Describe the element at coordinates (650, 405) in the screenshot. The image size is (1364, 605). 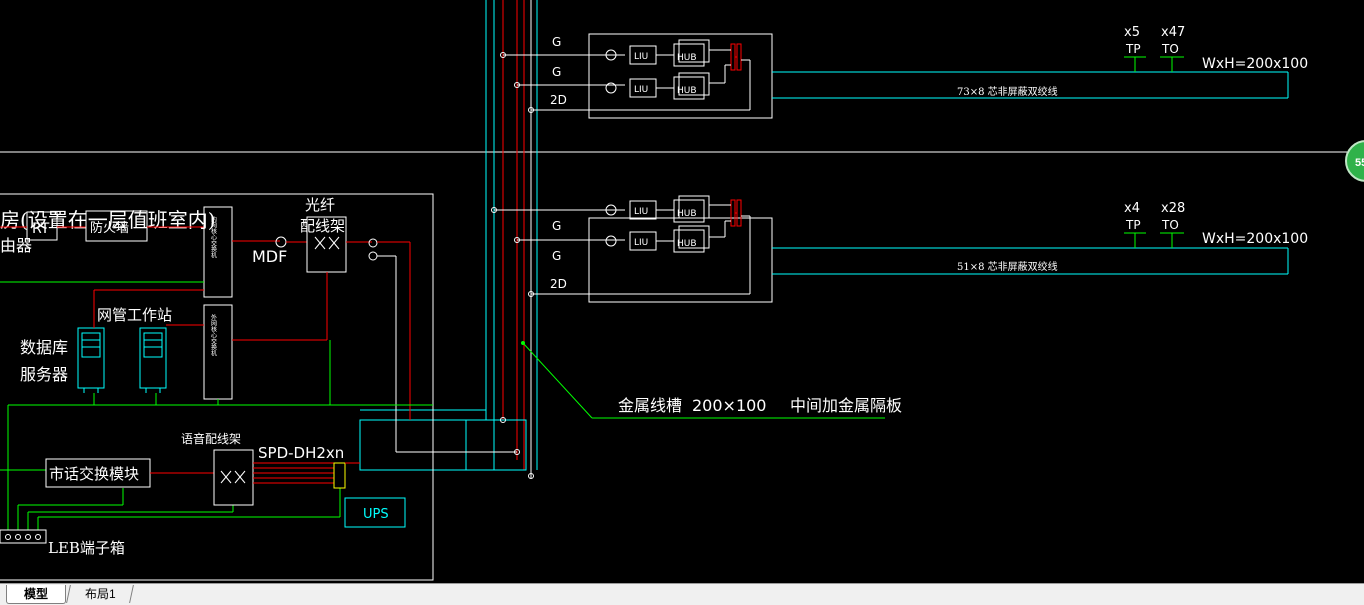
I see `tray-label: 金属线槽` at that location.